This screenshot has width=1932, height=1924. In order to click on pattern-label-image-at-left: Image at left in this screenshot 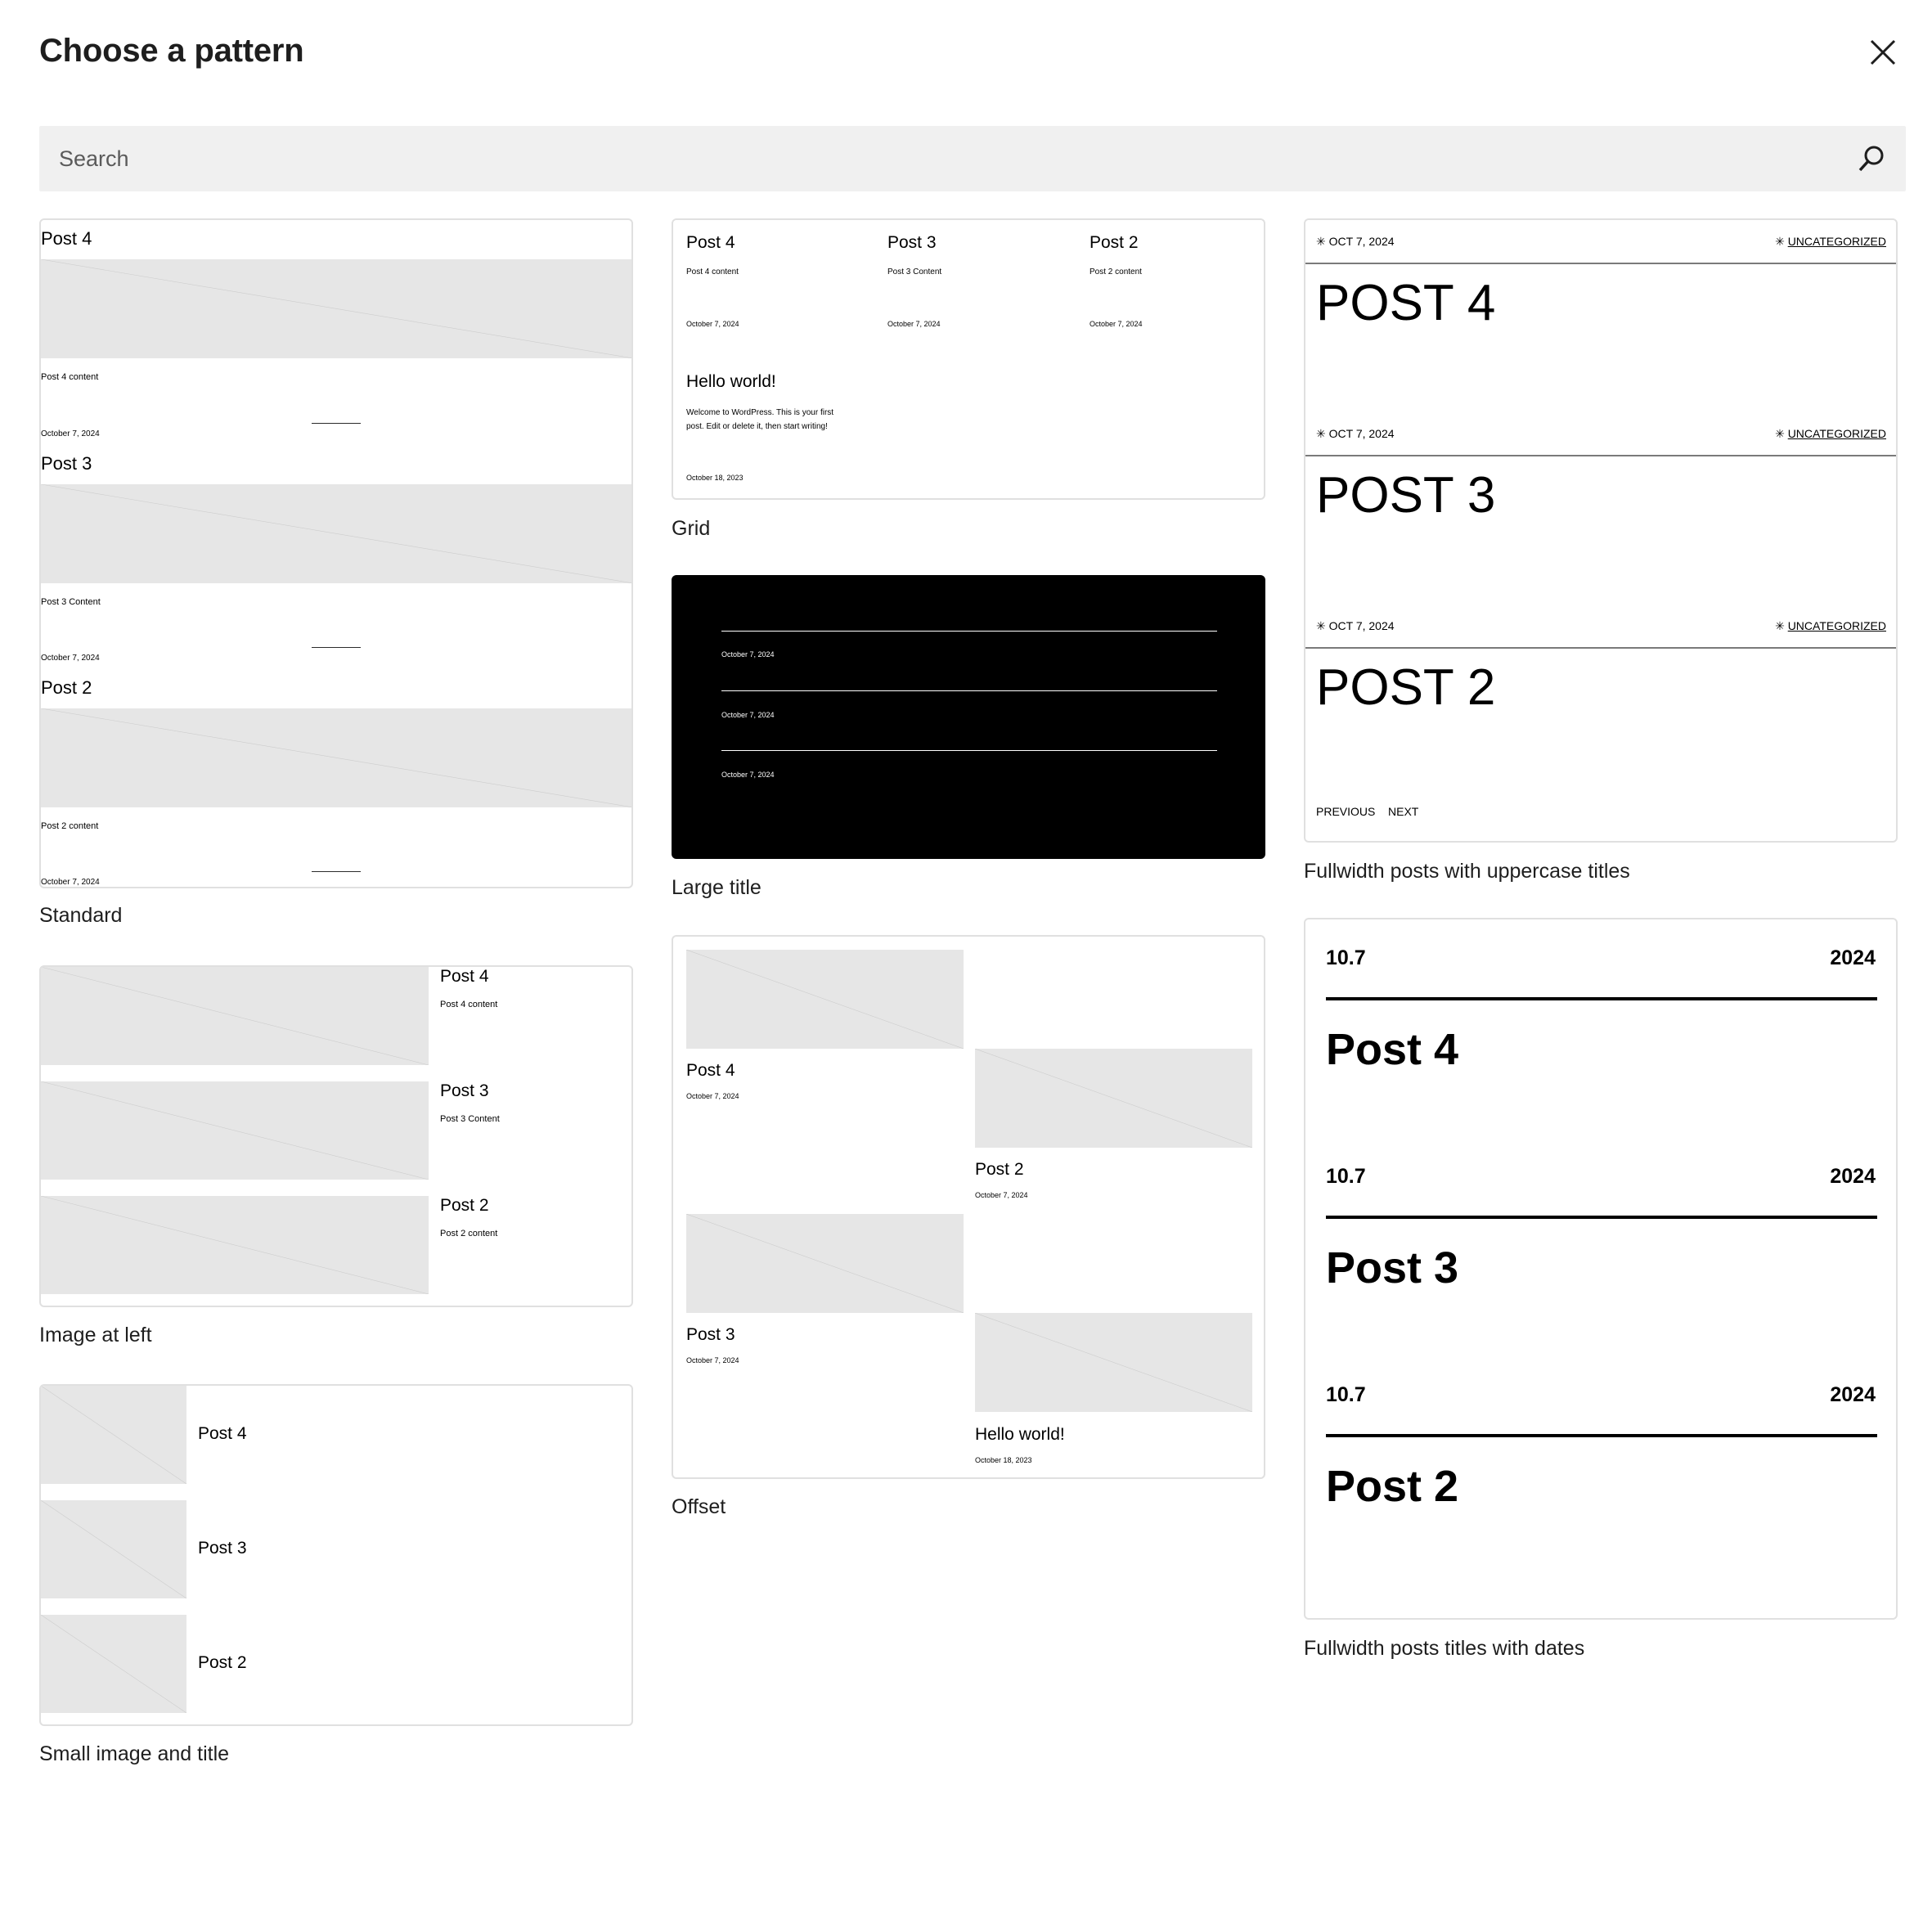, I will do `click(95, 1335)`.